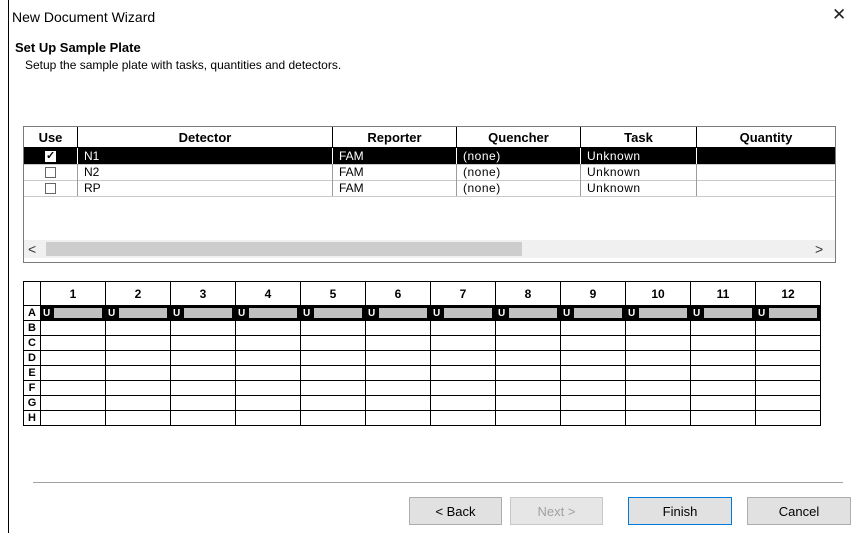 The height and width of the screenshot is (533, 856). Describe the element at coordinates (429, 156) in the screenshot. I see `detector-row: N1FAM(none)Unknown` at that location.